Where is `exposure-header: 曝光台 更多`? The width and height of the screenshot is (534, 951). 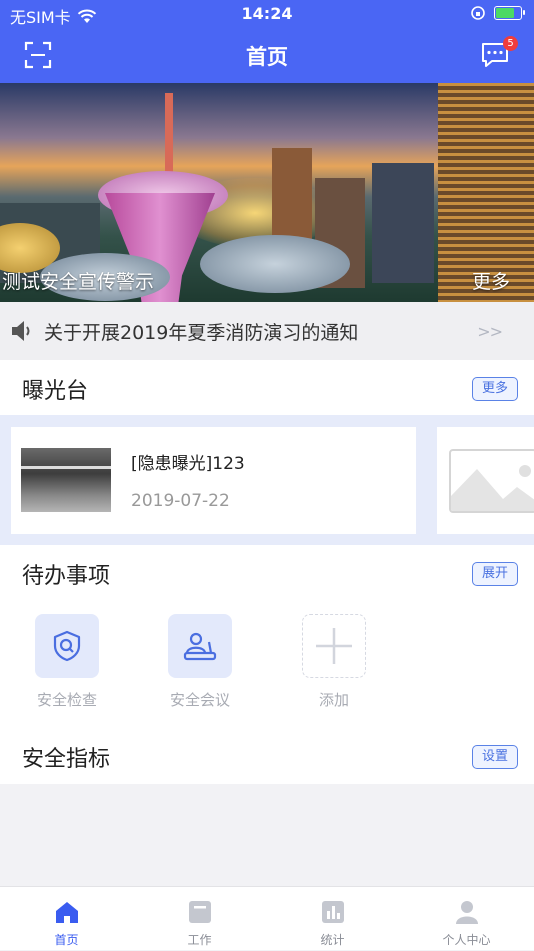 exposure-header: 曝光台 更多 is located at coordinates (267, 388).